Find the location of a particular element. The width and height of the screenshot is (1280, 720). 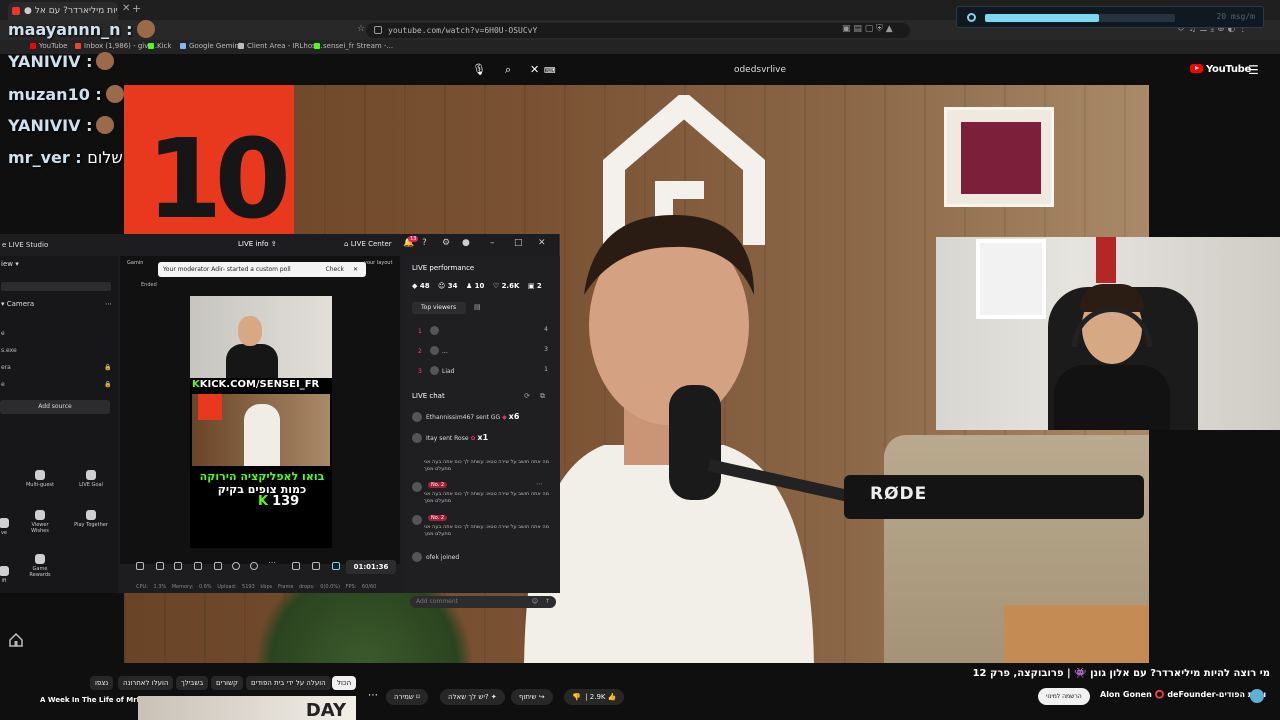

gaming-category: Gamin is located at coordinates (135, 263).